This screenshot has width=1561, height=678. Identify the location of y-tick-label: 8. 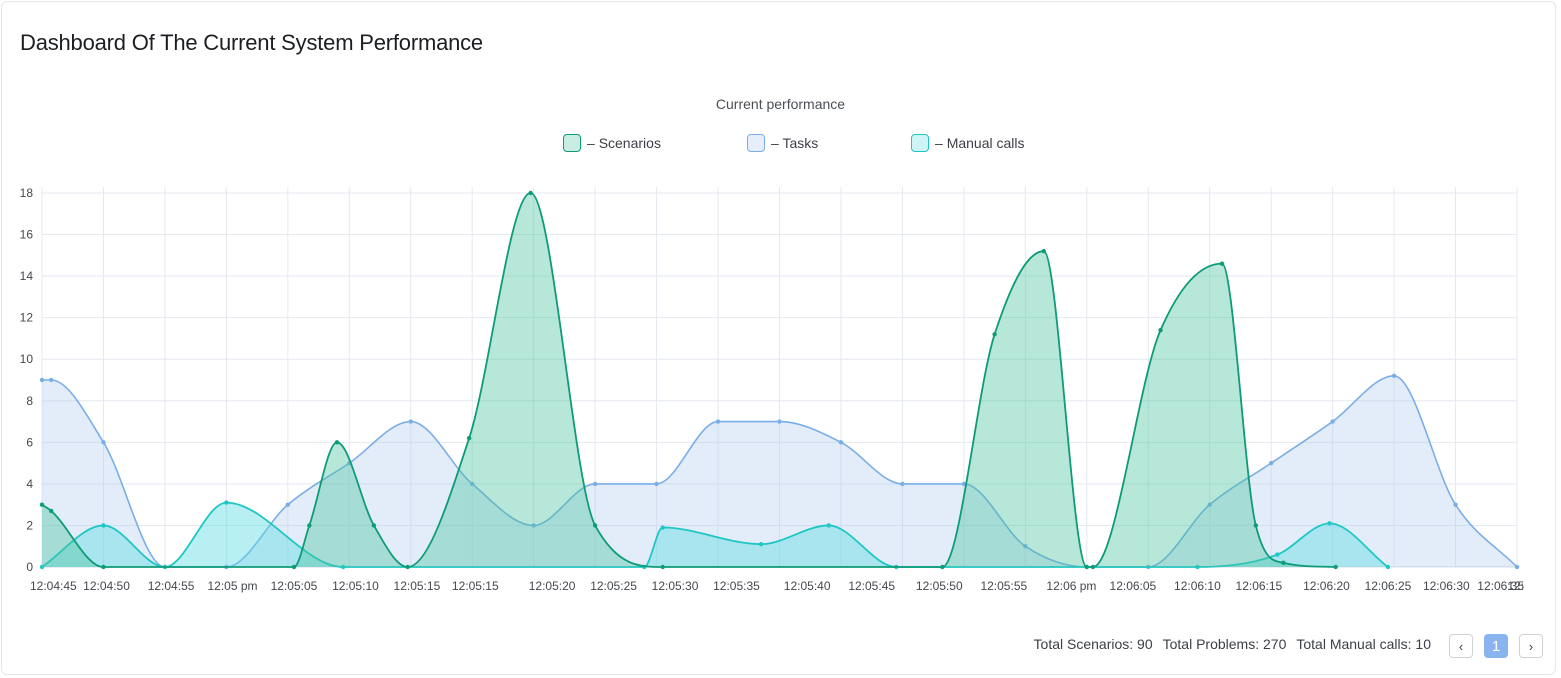
(29, 401).